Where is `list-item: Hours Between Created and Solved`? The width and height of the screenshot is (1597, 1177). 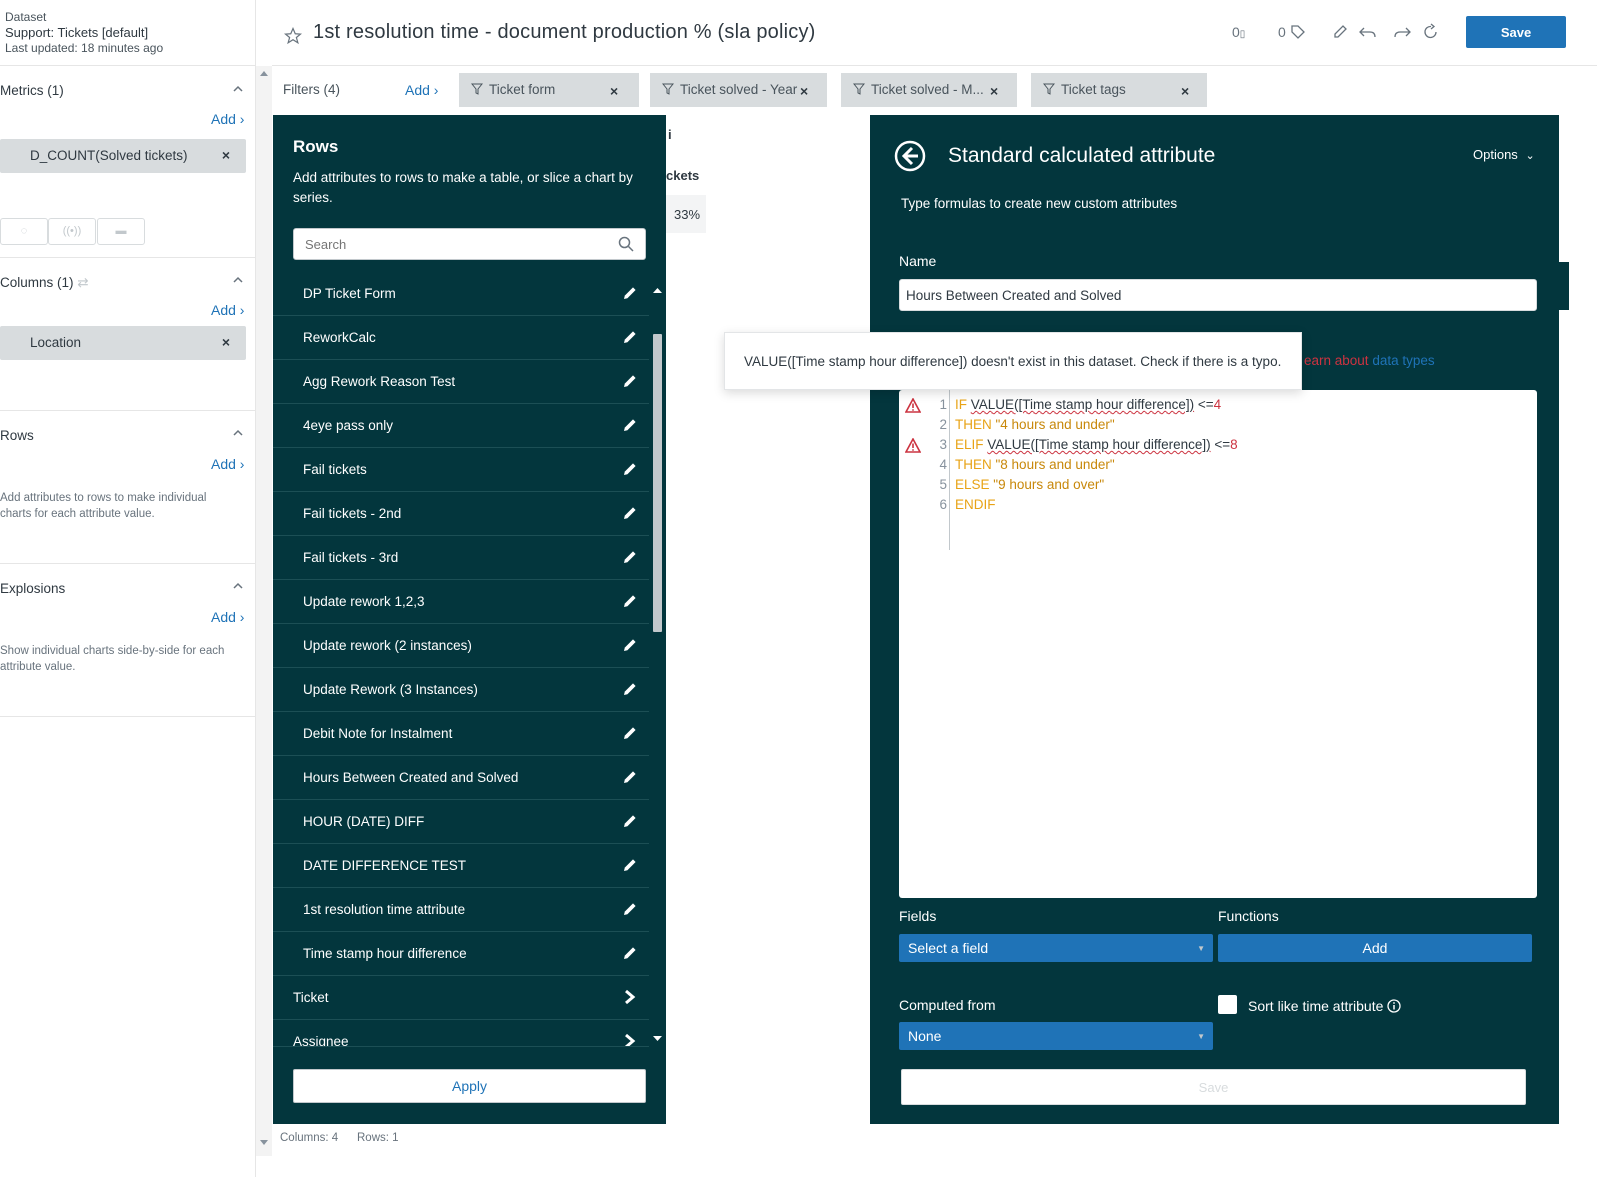
list-item: Hours Between Created and Solved is located at coordinates (461, 778).